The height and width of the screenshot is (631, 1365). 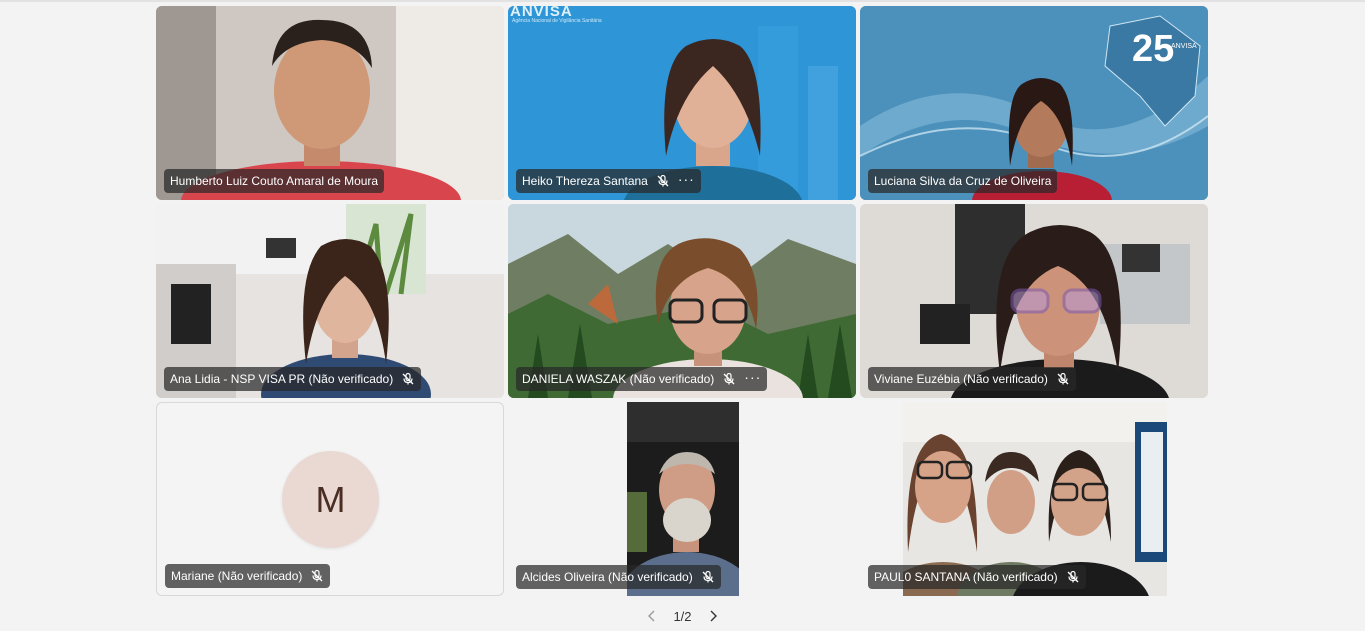 I want to click on page-indicator: 1/2, so click(x=682, y=616).